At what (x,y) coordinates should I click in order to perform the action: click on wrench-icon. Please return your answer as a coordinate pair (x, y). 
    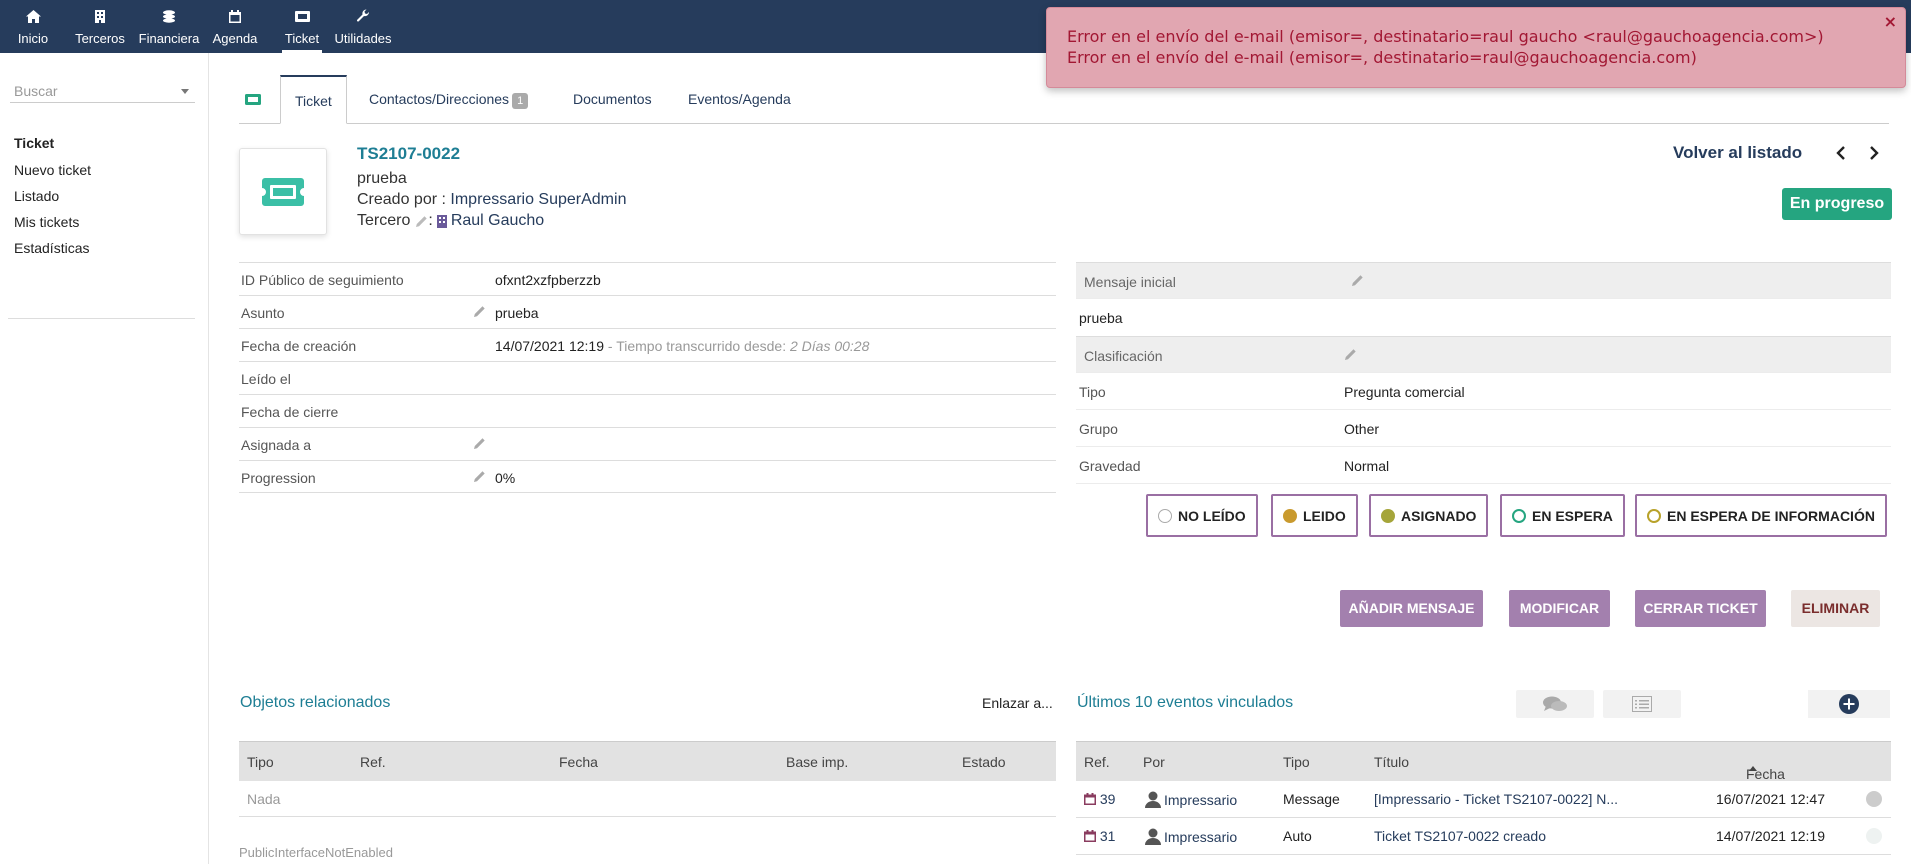
    Looking at the image, I should click on (363, 16).